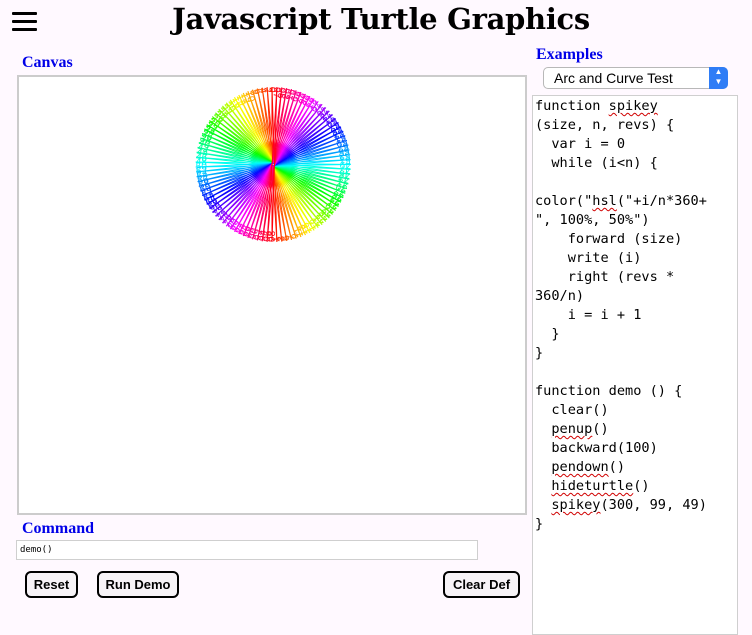 Image resolution: width=752 pixels, height=635 pixels. What do you see at coordinates (247, 550) in the screenshot?
I see `command-input` at bounding box center [247, 550].